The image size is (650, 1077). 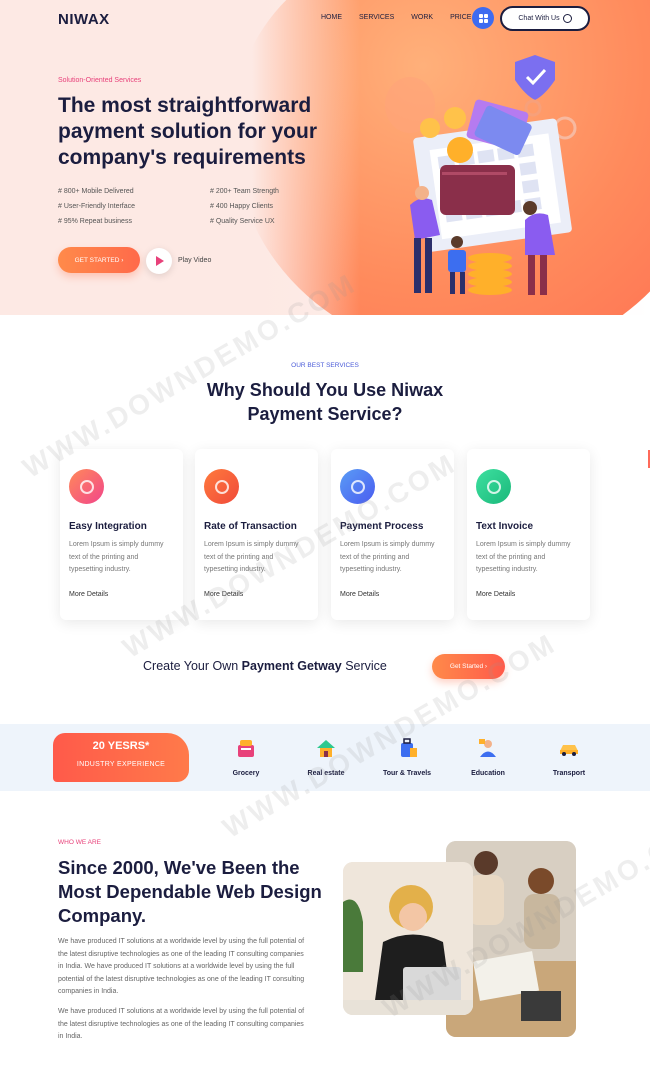 I want to click on industry-label: Transport, so click(x=569, y=773).